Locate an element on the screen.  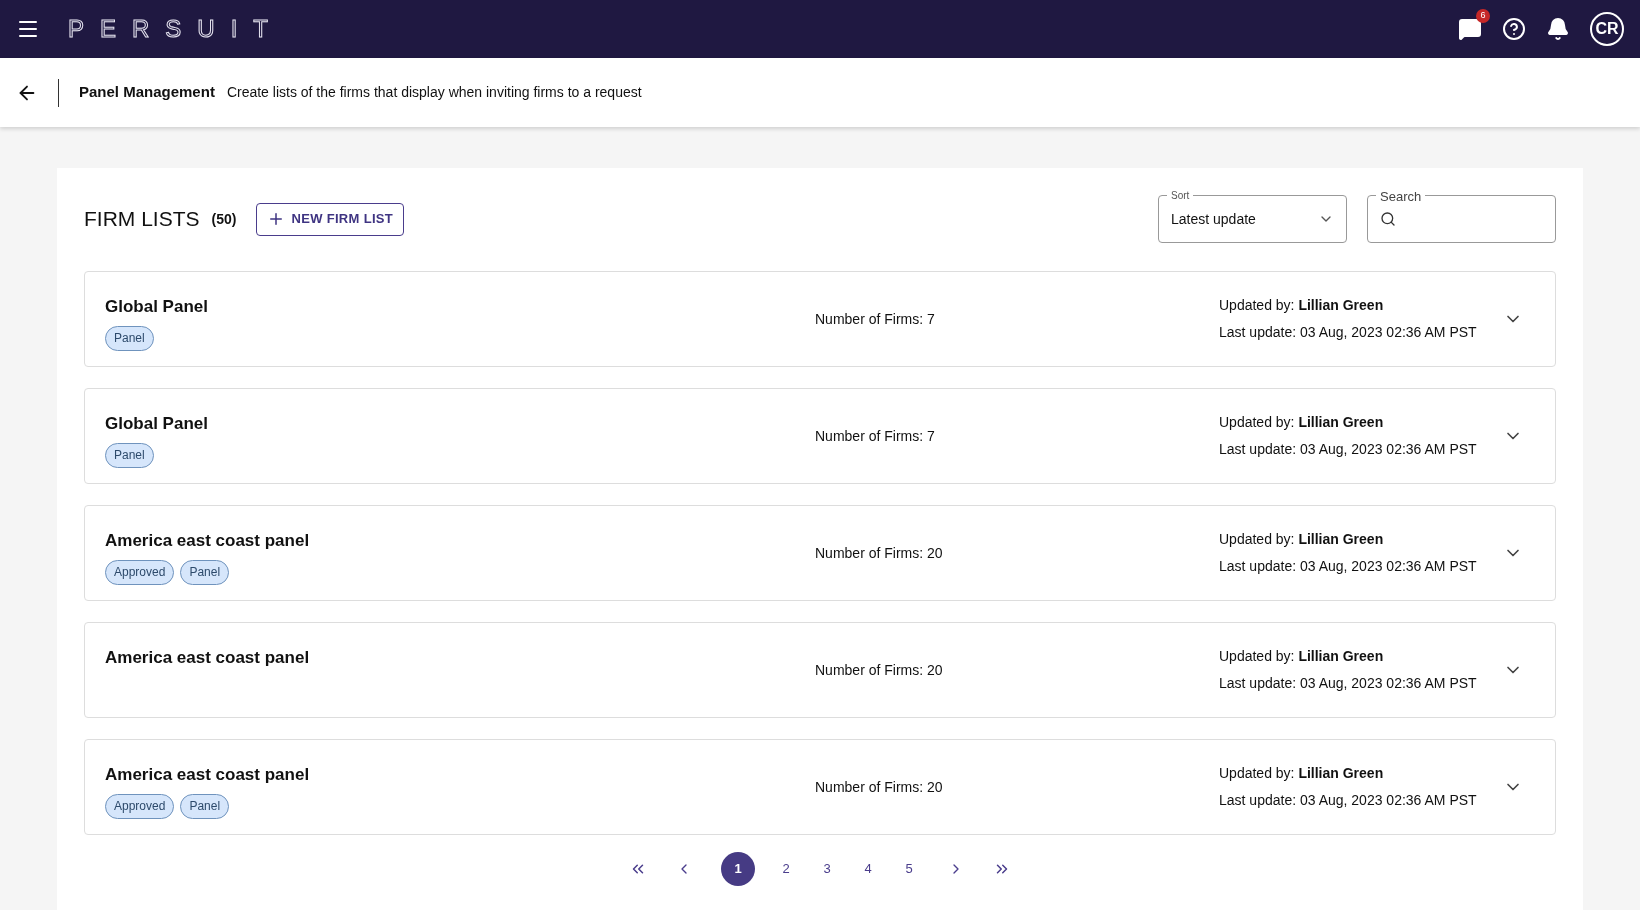
new-firm-list-button: NEW FIRM LIST is located at coordinates (330, 219).